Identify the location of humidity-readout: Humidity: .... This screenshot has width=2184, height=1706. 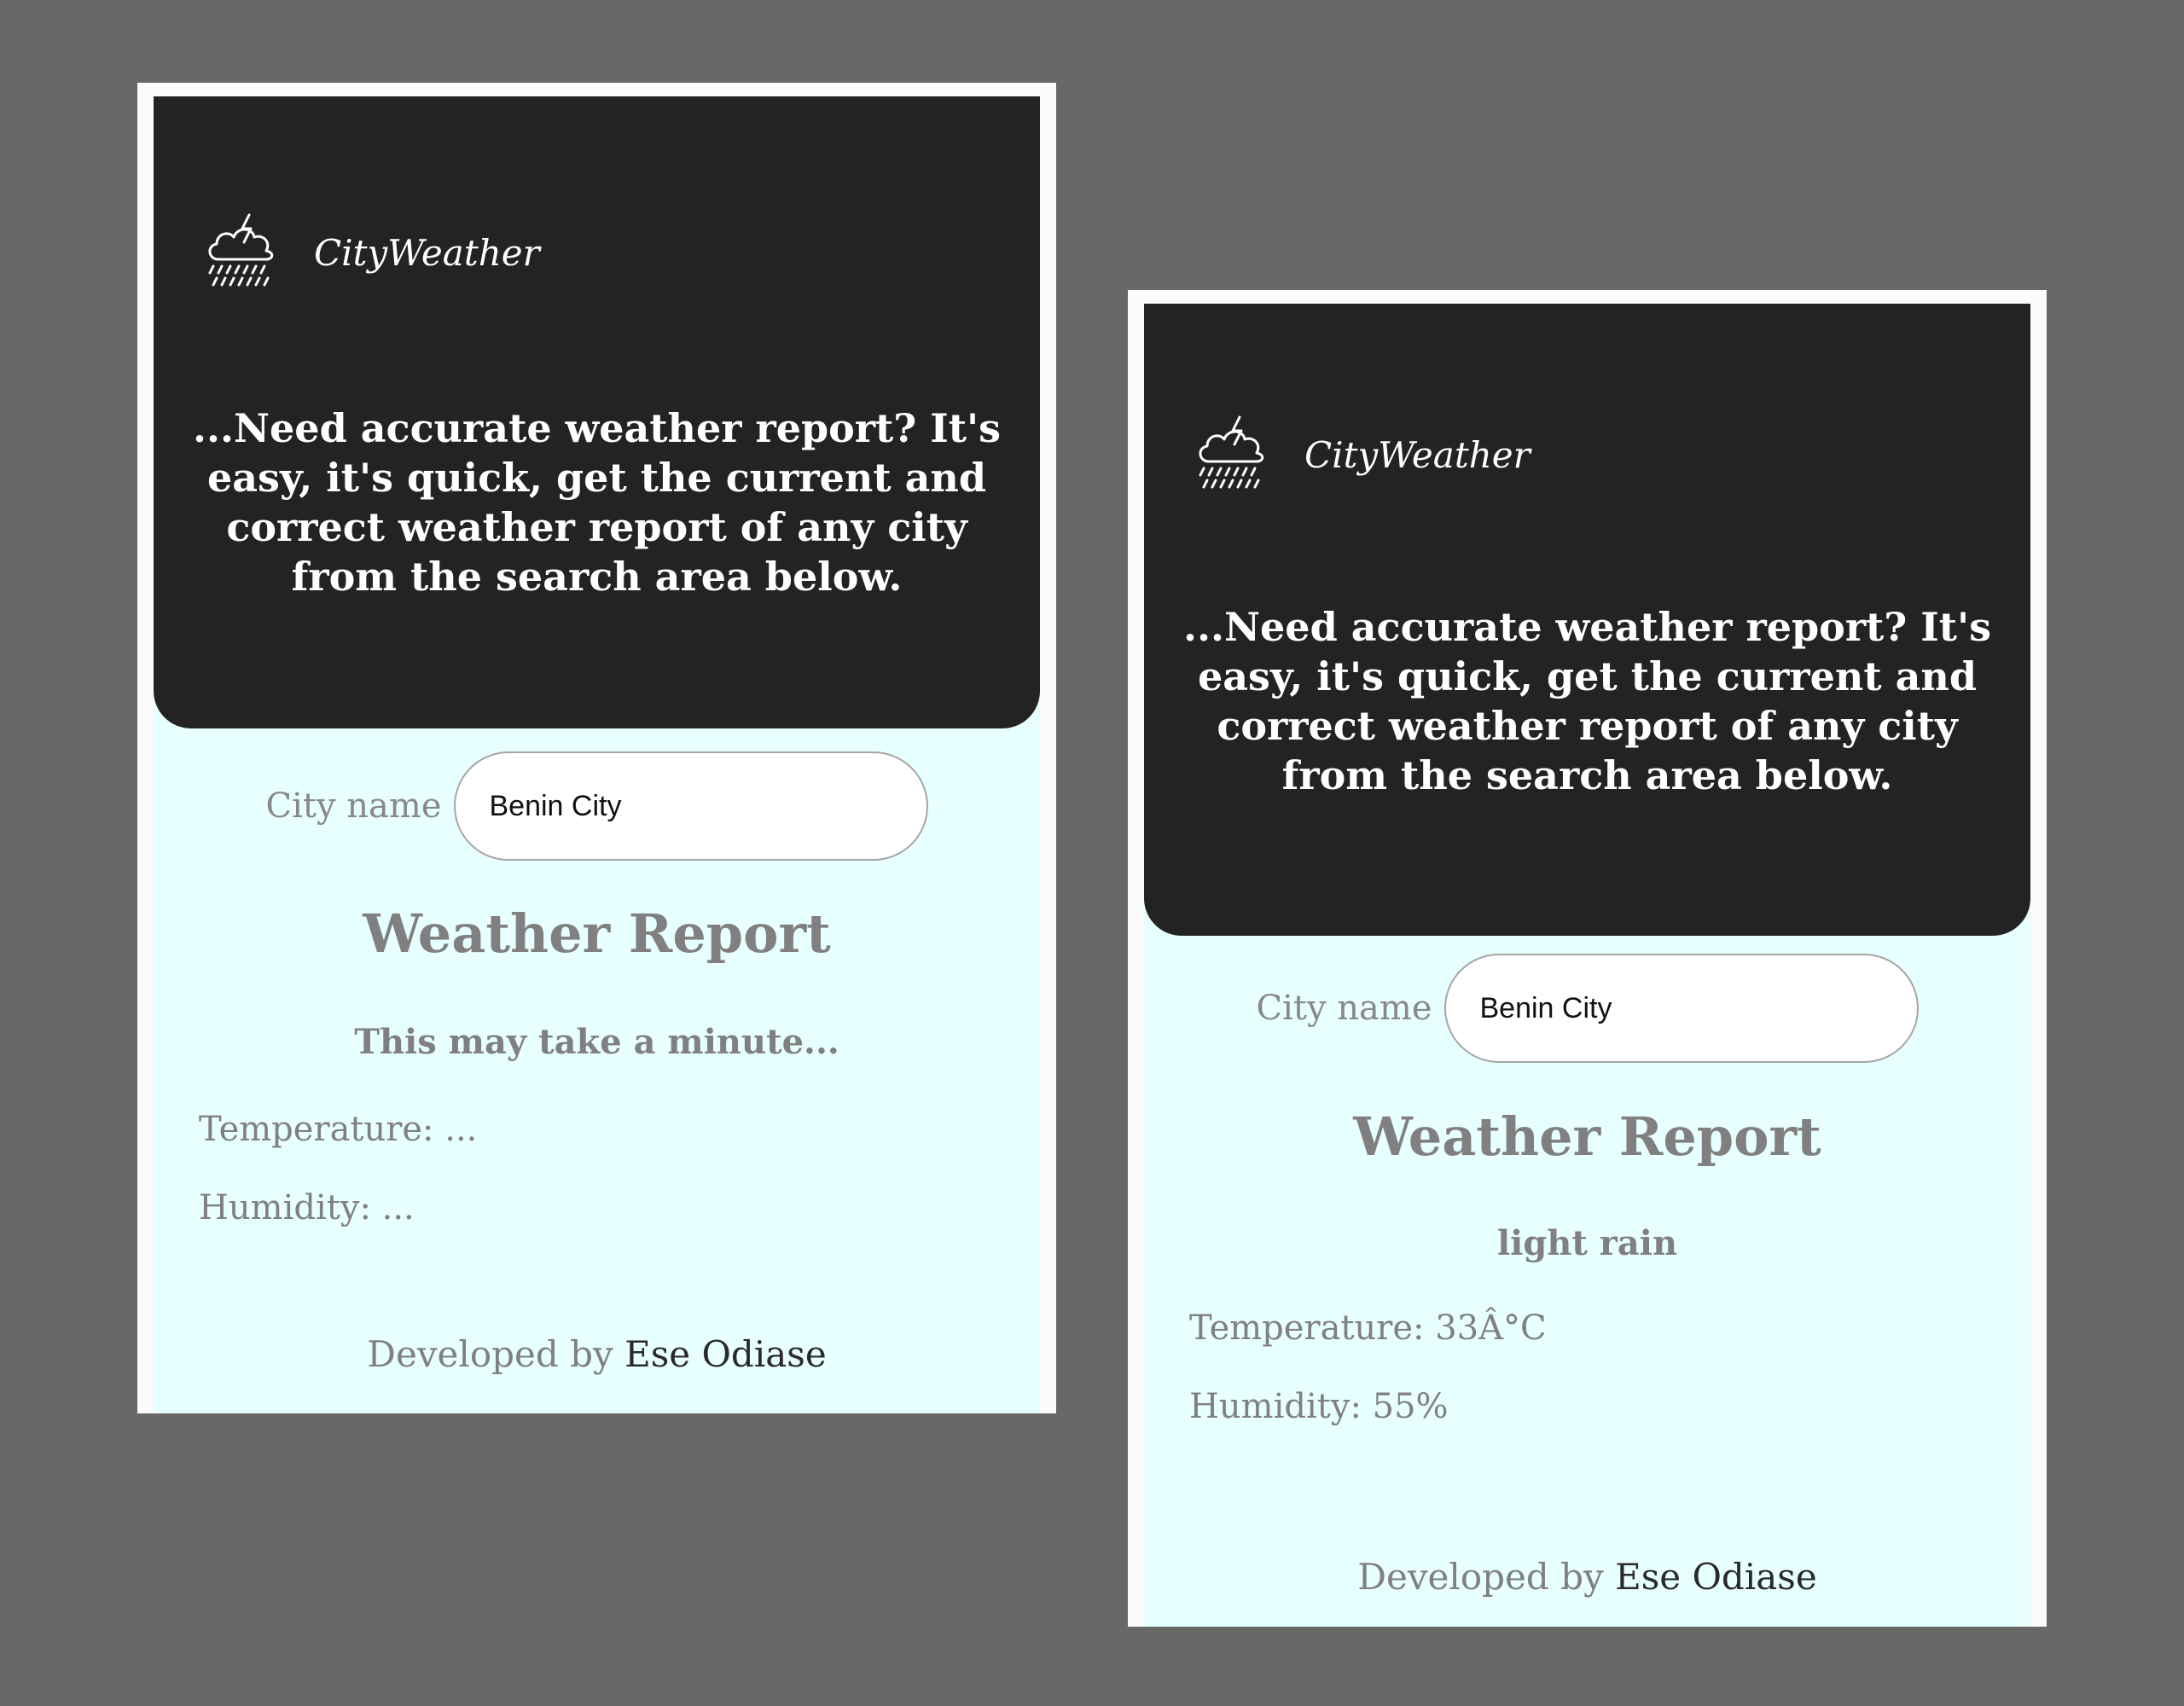
(307, 1207).